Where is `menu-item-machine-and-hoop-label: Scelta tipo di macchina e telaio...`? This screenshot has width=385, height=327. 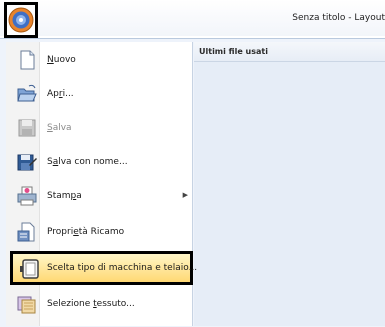 menu-item-machine-and-hoop-label: Scelta tipo di macchina e telaio... is located at coordinates (122, 268).